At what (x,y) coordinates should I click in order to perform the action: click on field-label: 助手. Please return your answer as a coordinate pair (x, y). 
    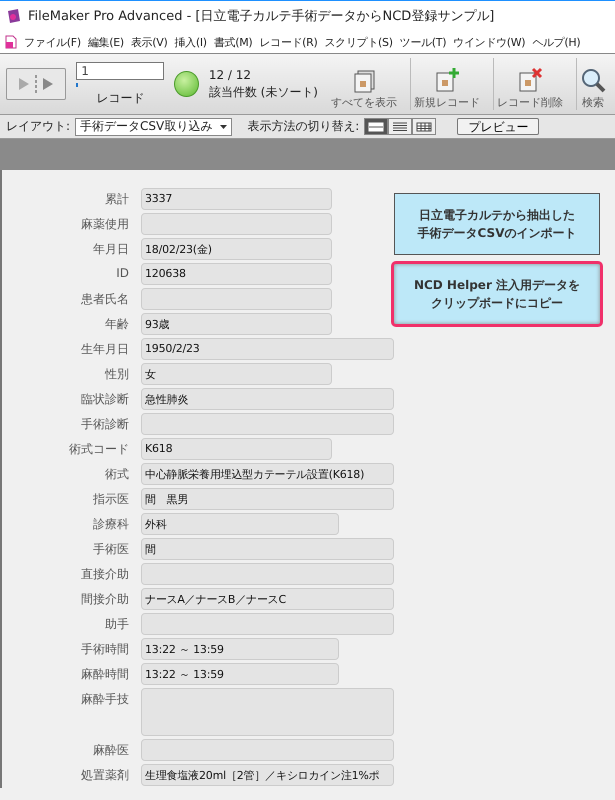
    Looking at the image, I should click on (116, 624).